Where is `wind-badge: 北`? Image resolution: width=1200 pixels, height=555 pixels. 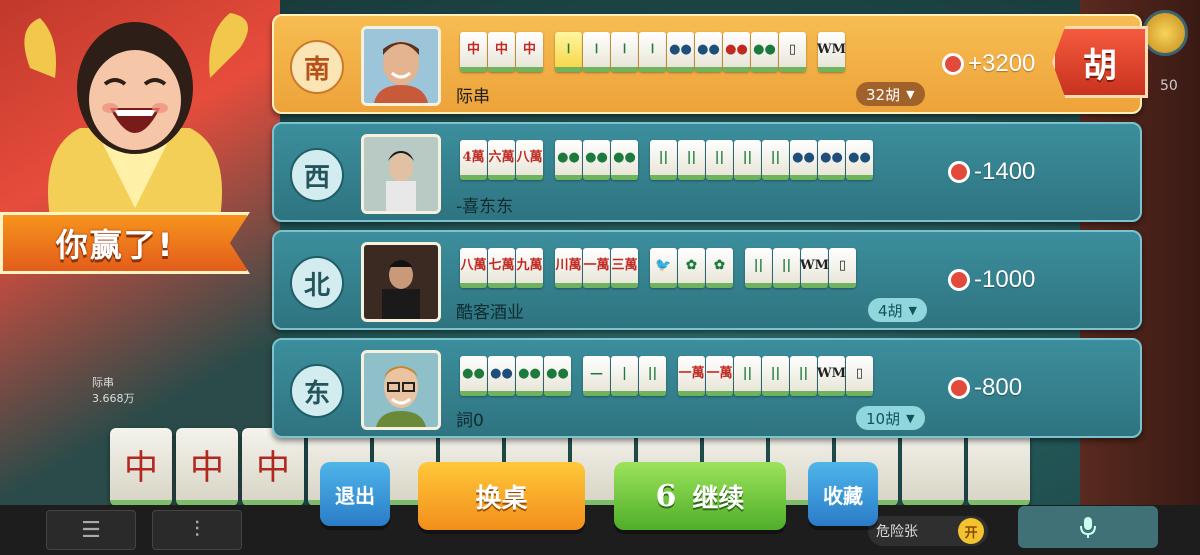 wind-badge: 北 is located at coordinates (317, 283).